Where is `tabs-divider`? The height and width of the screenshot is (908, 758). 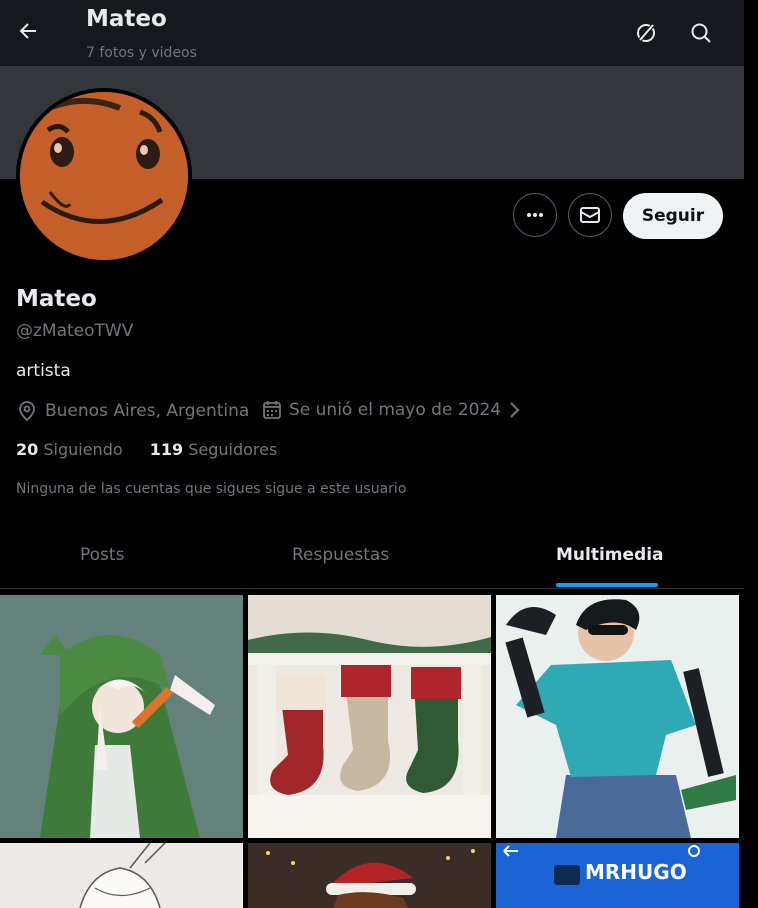 tabs-divider is located at coordinates (372, 588).